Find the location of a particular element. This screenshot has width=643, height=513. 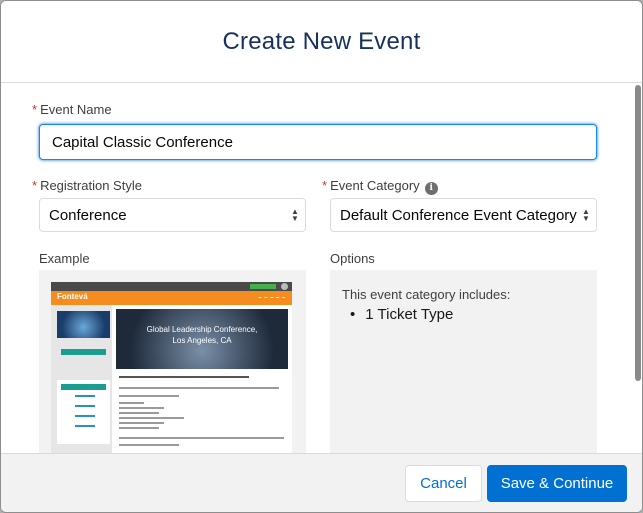

cancel-button: Cancel is located at coordinates (443, 483).